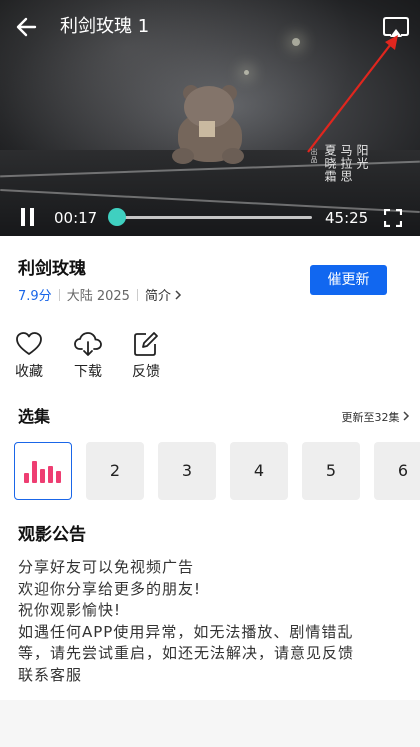 This screenshot has width=420, height=747. I want to click on playing-bars-icon, so click(44, 472).